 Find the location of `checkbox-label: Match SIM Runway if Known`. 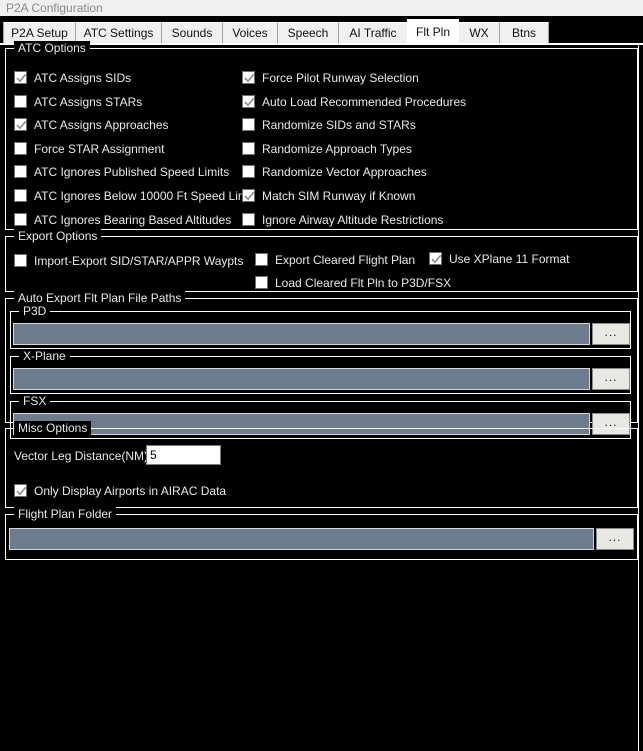

checkbox-label: Match SIM Runway if Known is located at coordinates (339, 196).